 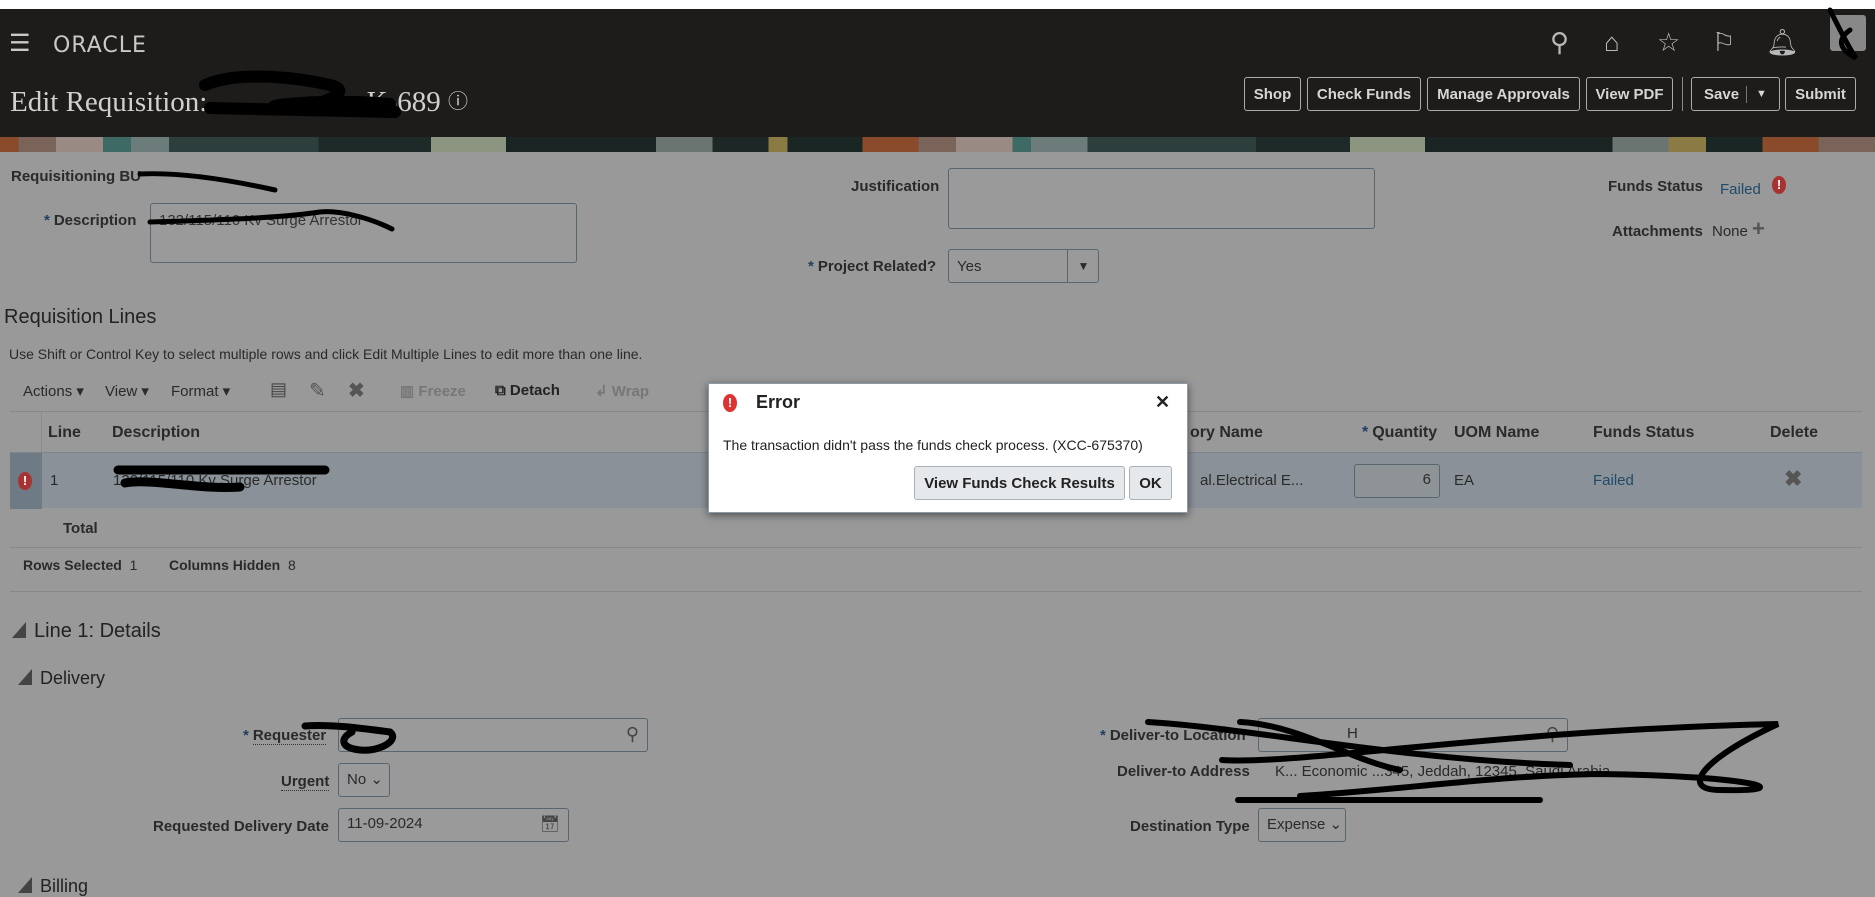 What do you see at coordinates (1723, 42) in the screenshot?
I see `watchlist-flag-icon: ⚐` at bounding box center [1723, 42].